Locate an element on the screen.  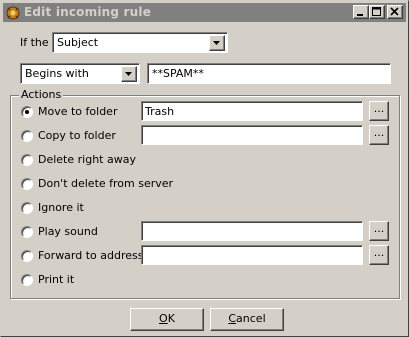
match-text-input: **SPAM** is located at coordinates (269, 73).